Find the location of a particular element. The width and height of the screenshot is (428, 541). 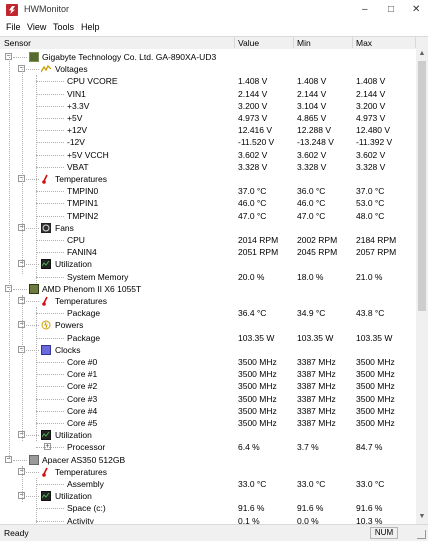

sensor-max: 2.144 V is located at coordinates (371, 93).